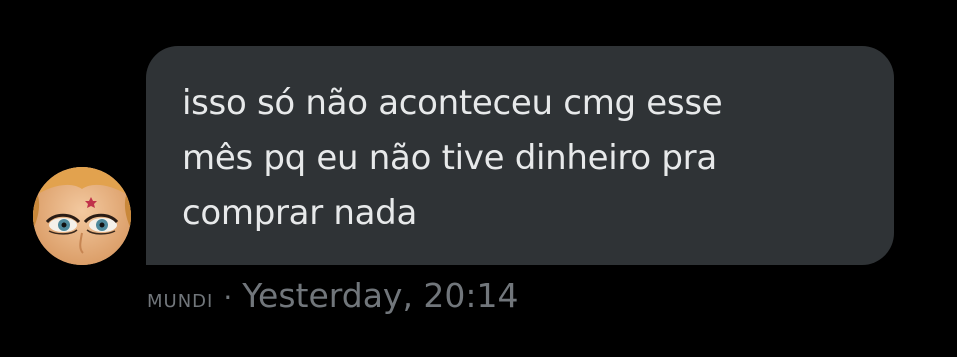 Image resolution: width=957 pixels, height=357 pixels. What do you see at coordinates (180, 299) in the screenshot?
I see `sender-name: MUNDI` at bounding box center [180, 299].